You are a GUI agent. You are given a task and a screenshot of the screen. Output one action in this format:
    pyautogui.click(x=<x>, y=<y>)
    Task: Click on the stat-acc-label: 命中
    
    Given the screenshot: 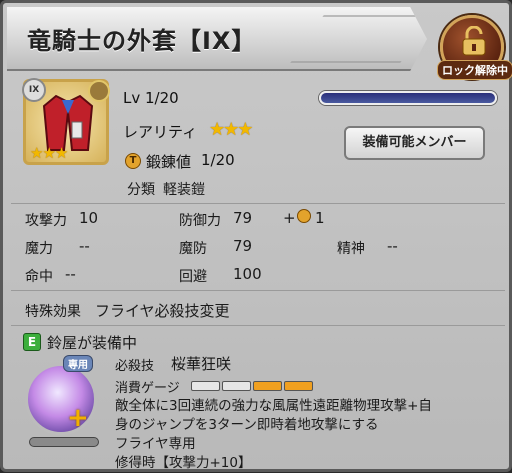 What is the action you would take?
    pyautogui.click(x=39, y=277)
    